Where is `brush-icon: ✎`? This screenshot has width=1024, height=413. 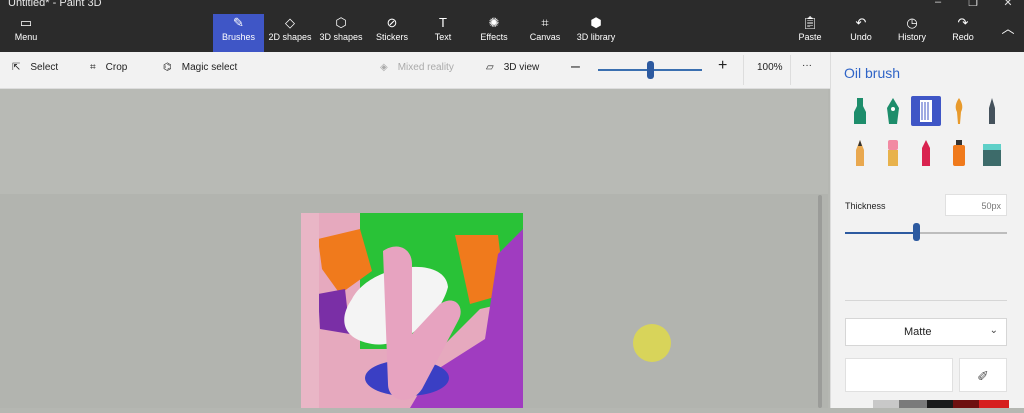 brush-icon: ✎ is located at coordinates (238, 22).